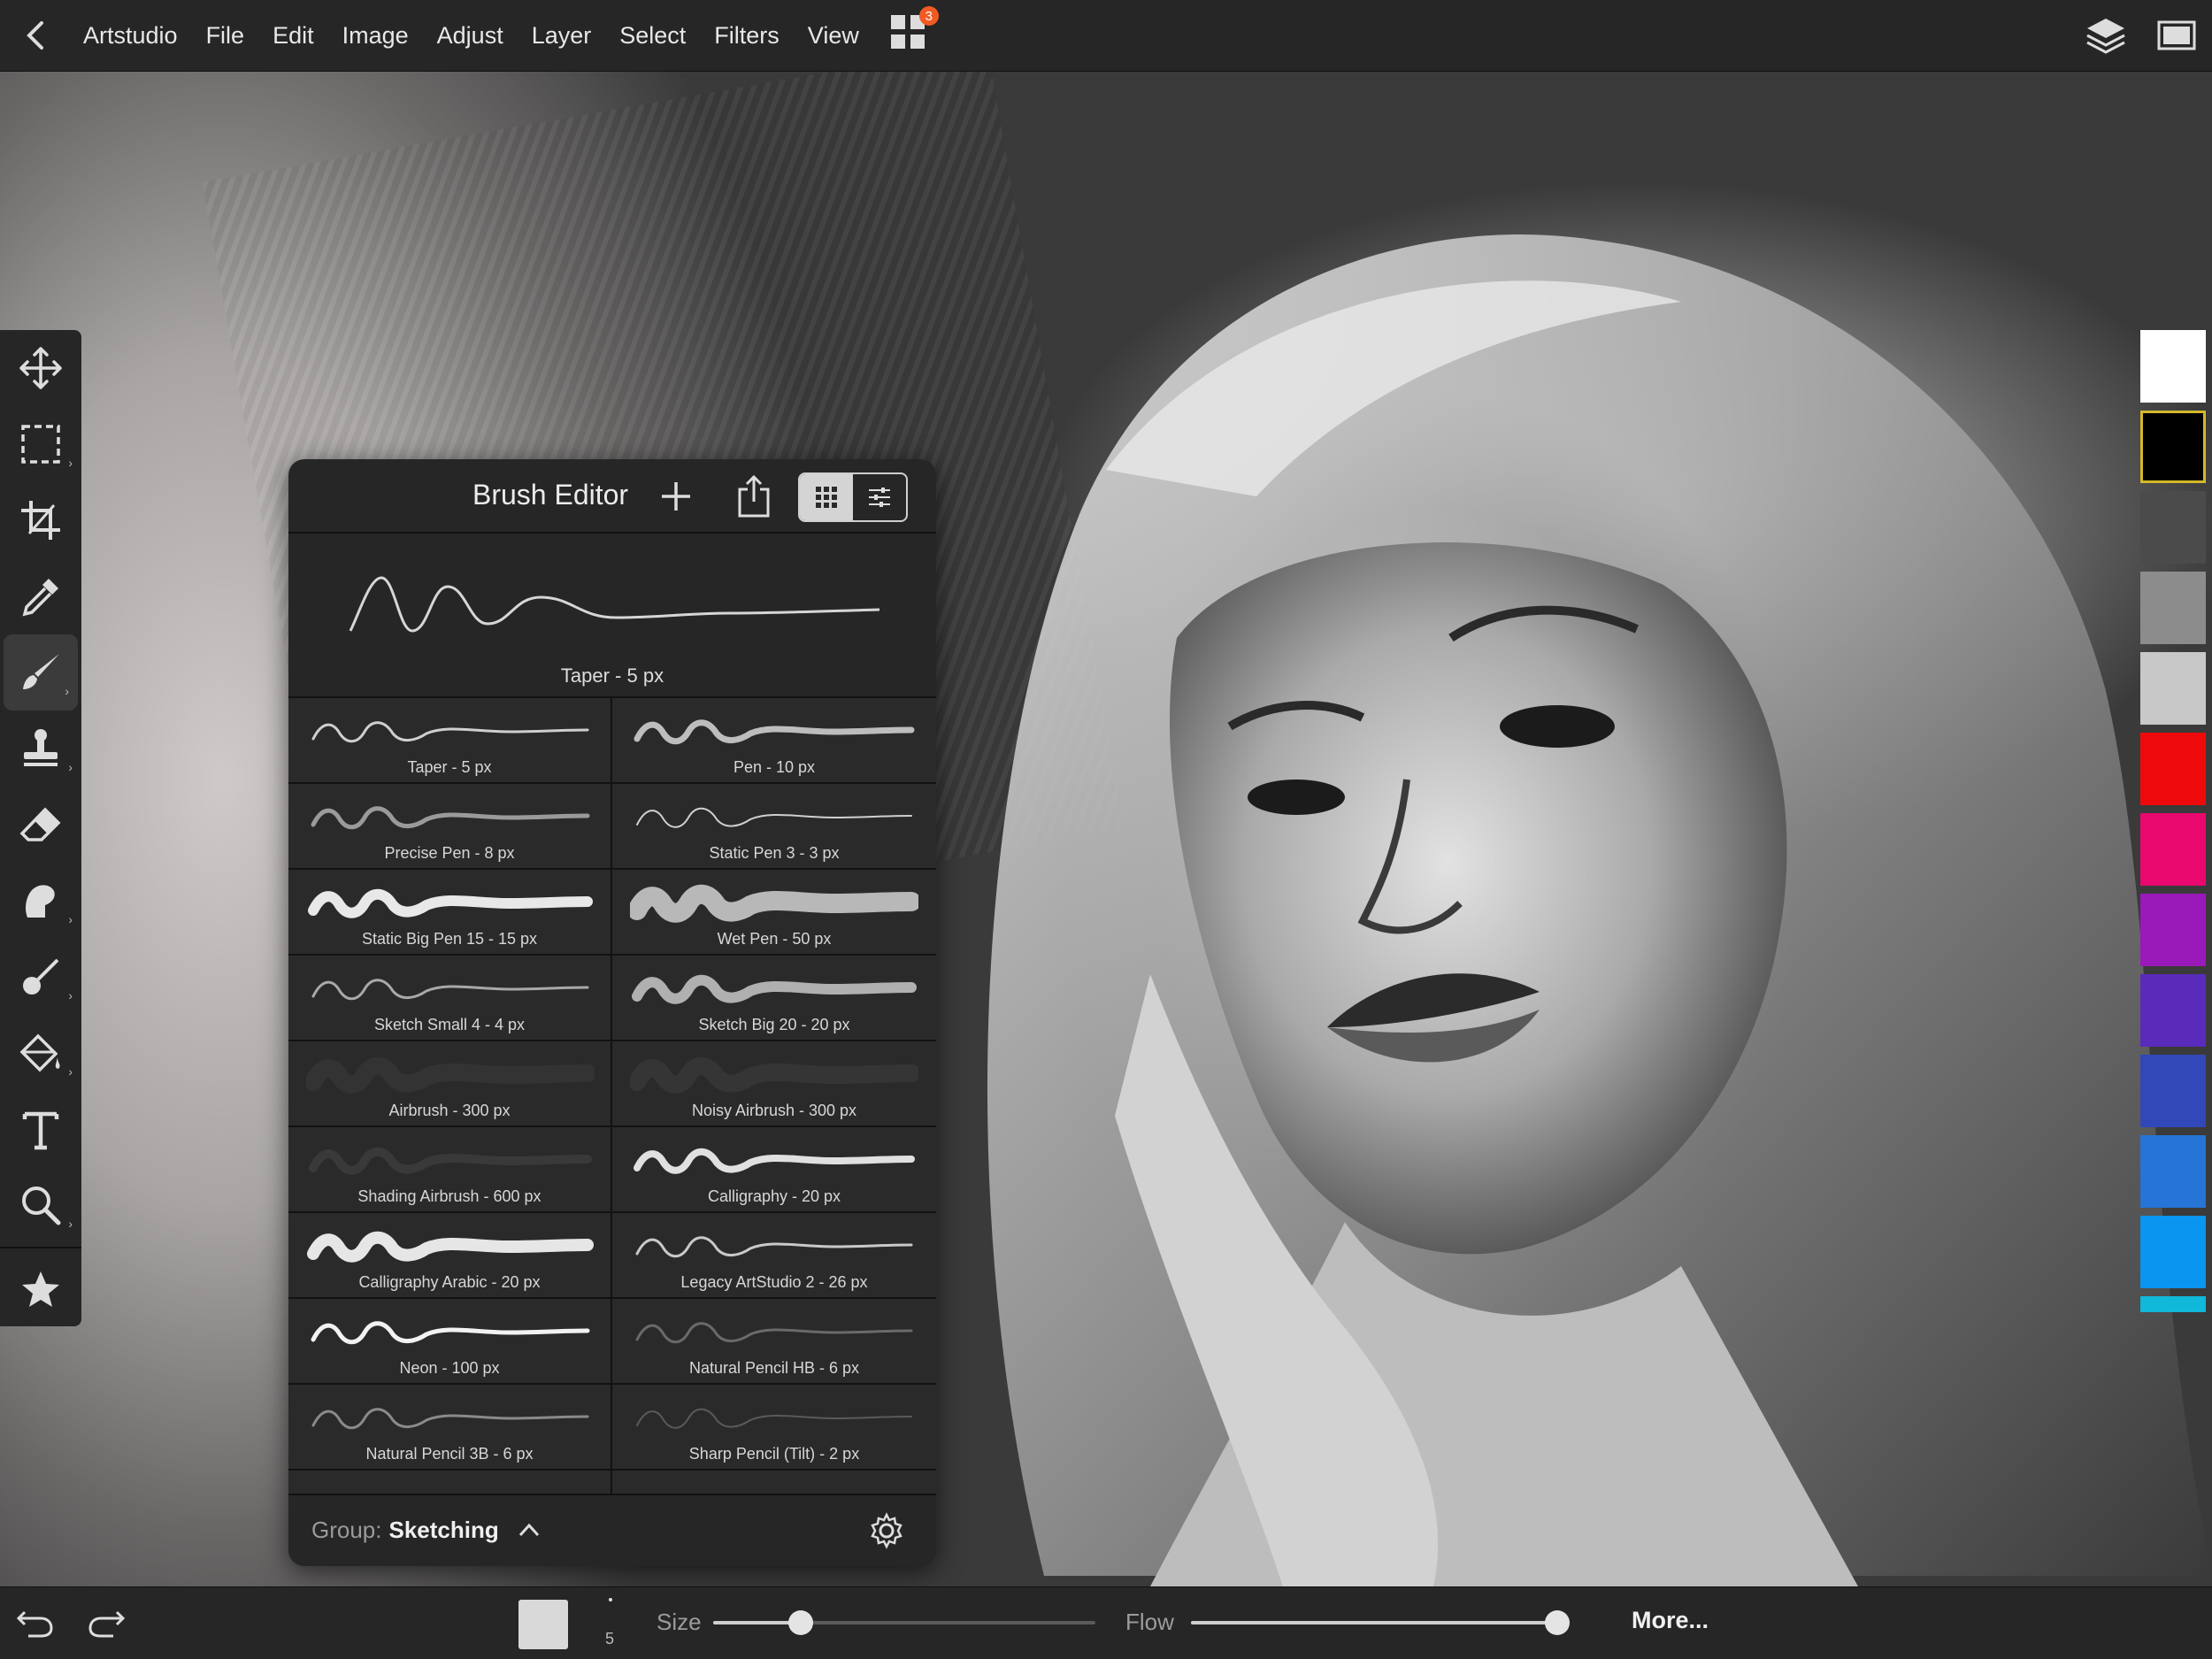 This screenshot has height=1659, width=2212. I want to click on crop-icon, so click(40, 521).